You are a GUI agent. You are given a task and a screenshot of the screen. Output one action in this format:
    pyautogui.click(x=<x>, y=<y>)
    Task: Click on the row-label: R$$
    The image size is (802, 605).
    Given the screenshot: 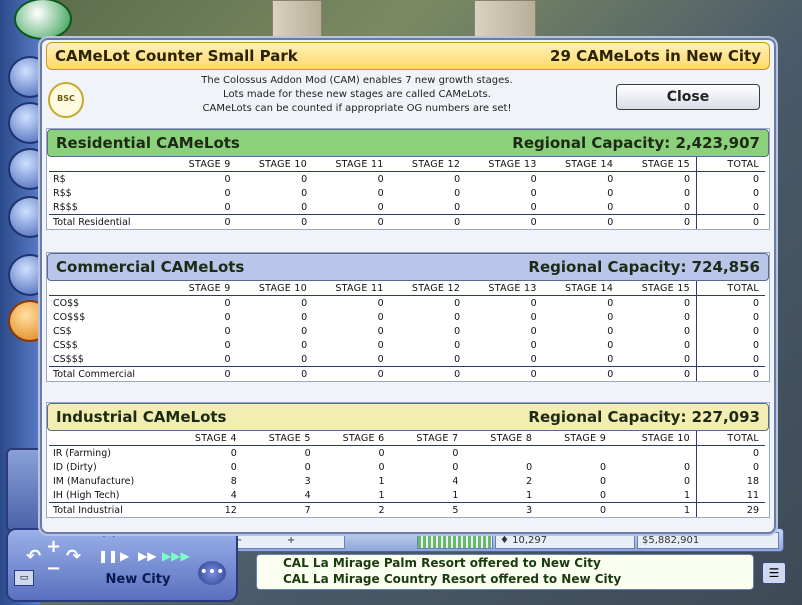 What is the action you would take?
    pyautogui.click(x=62, y=193)
    